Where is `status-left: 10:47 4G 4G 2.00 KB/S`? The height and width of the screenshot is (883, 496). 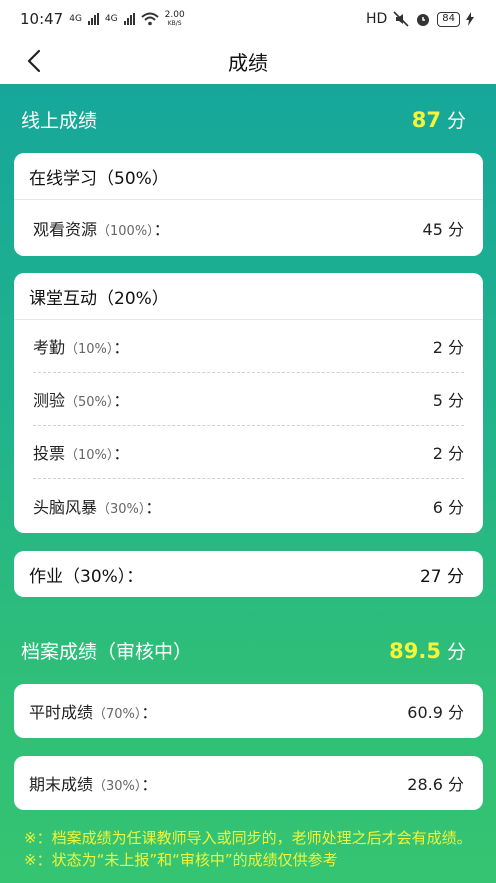
status-left: 10:47 4G 4G 2.00 KB/S is located at coordinates (102, 19).